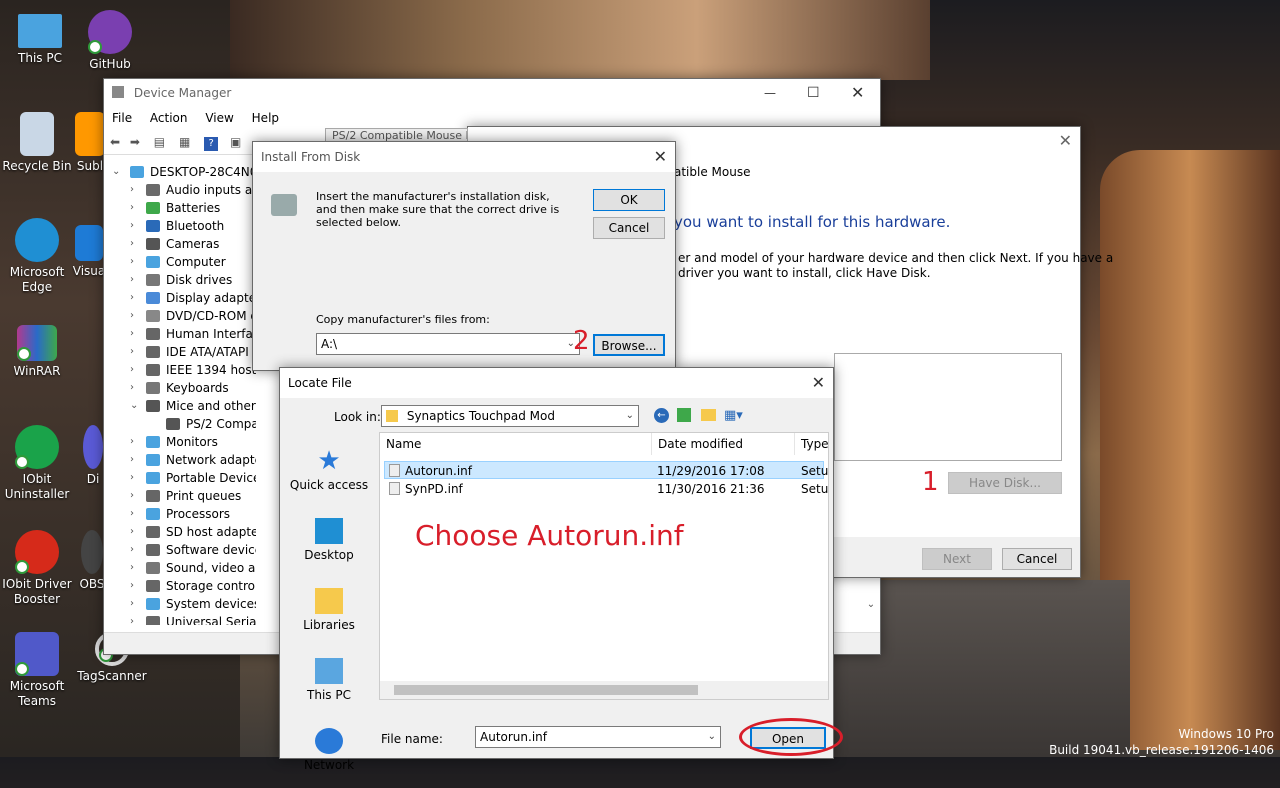  Describe the element at coordinates (40, 38) in the screenshot. I see `desktop-icon-this-pc: This PC` at that location.